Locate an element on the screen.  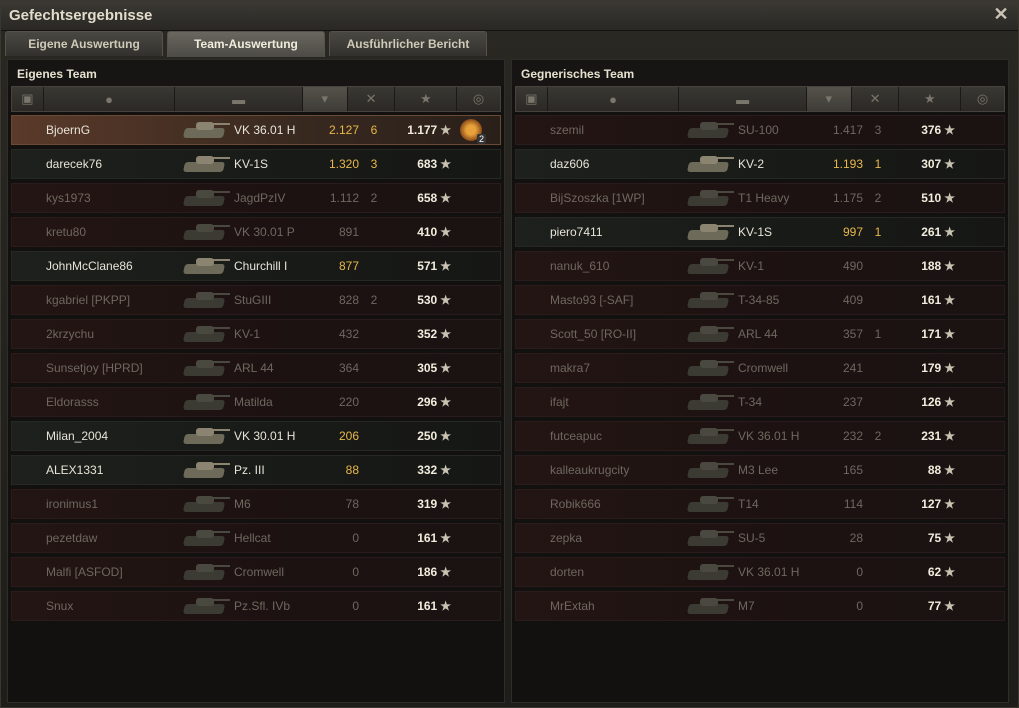
tank-name: Cromwell is located at coordinates (259, 572).